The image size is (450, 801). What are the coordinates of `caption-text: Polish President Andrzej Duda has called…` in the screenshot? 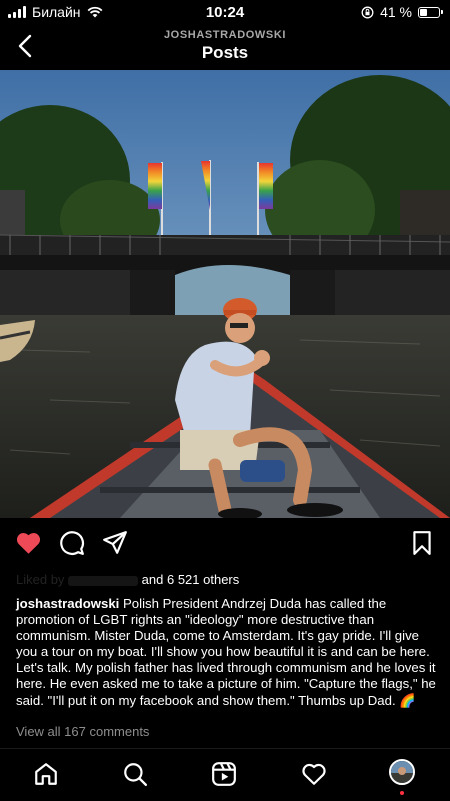 It's located at (226, 652).